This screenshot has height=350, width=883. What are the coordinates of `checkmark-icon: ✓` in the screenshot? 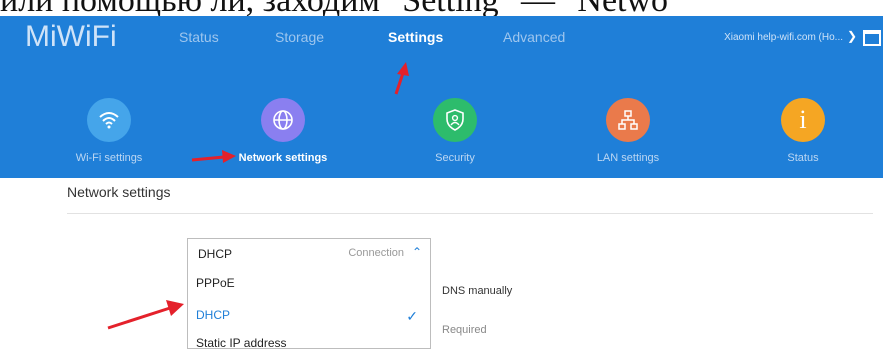 It's located at (412, 316).